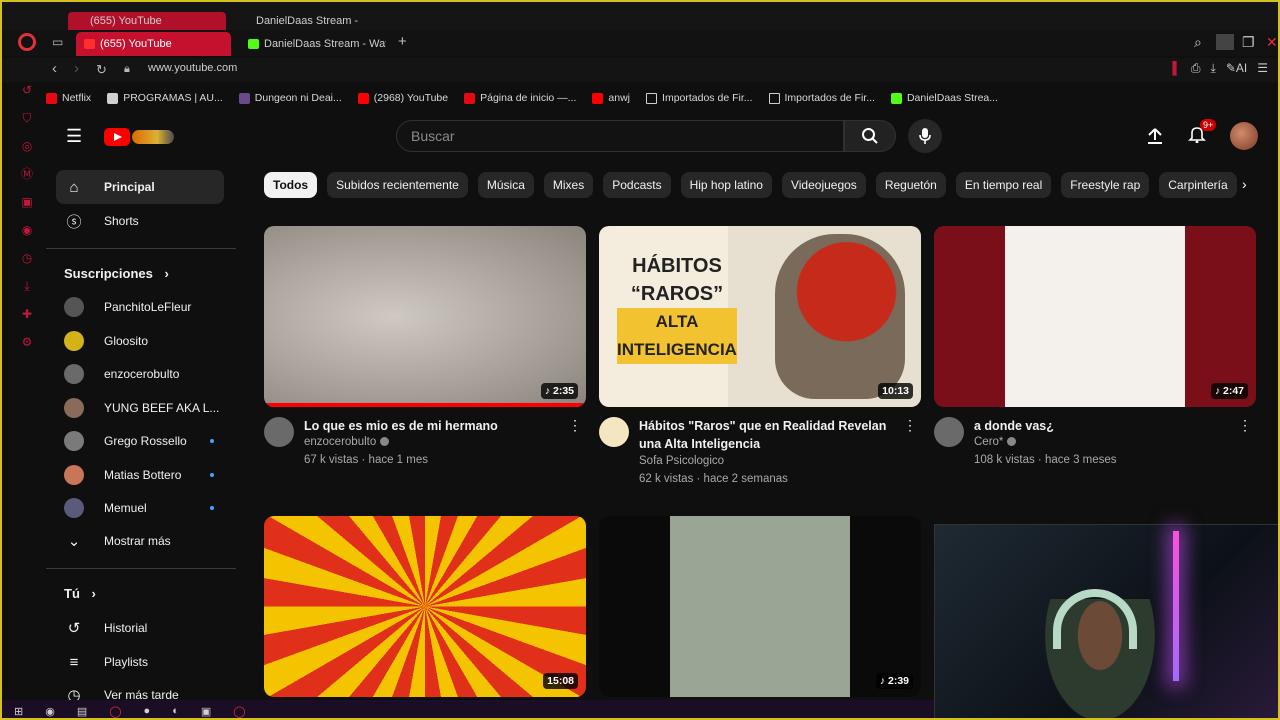  I want to click on account-avatar, so click(1244, 136).